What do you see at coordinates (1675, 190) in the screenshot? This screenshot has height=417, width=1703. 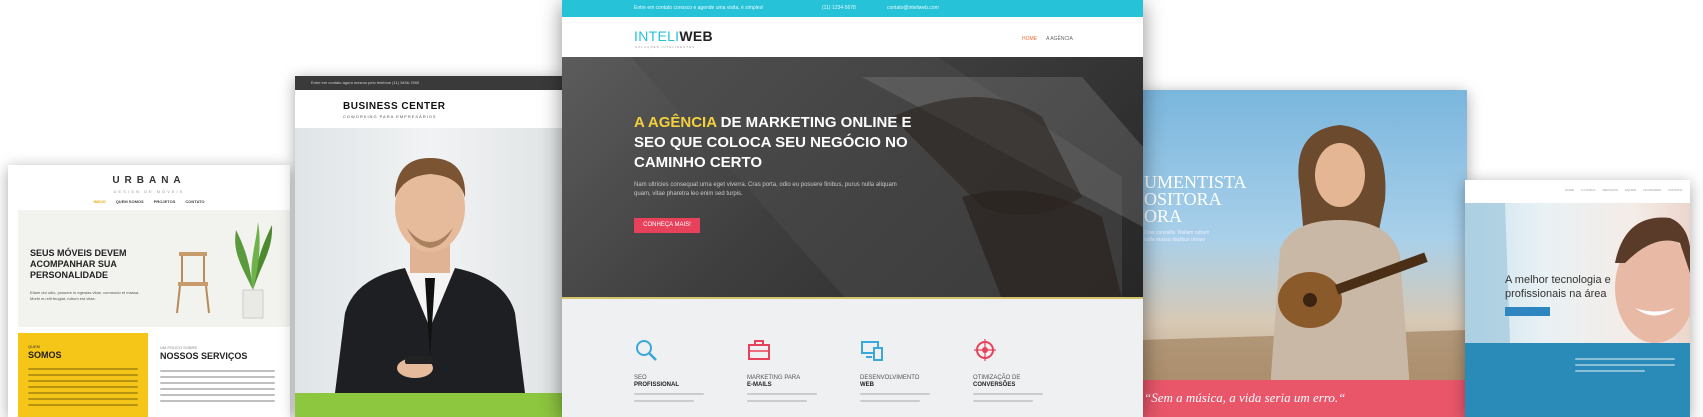 I see `dental-nav-item: CONTATO` at bounding box center [1675, 190].